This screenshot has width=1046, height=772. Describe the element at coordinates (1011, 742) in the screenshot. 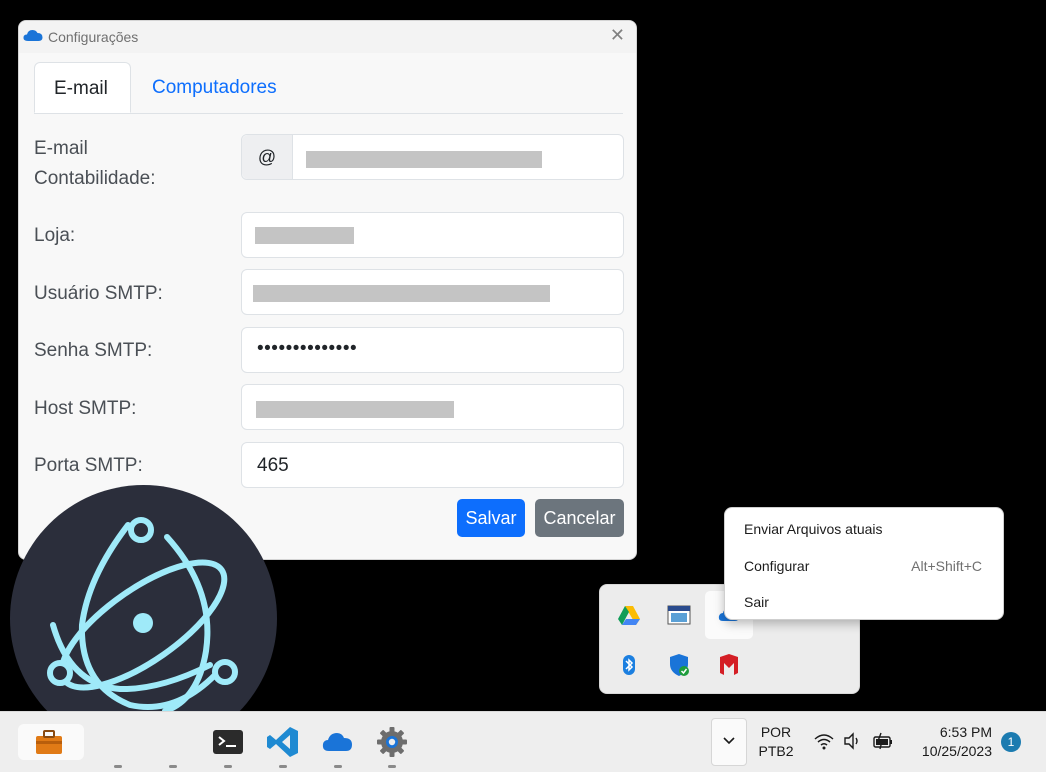

I see `notification-badge: 1` at that location.